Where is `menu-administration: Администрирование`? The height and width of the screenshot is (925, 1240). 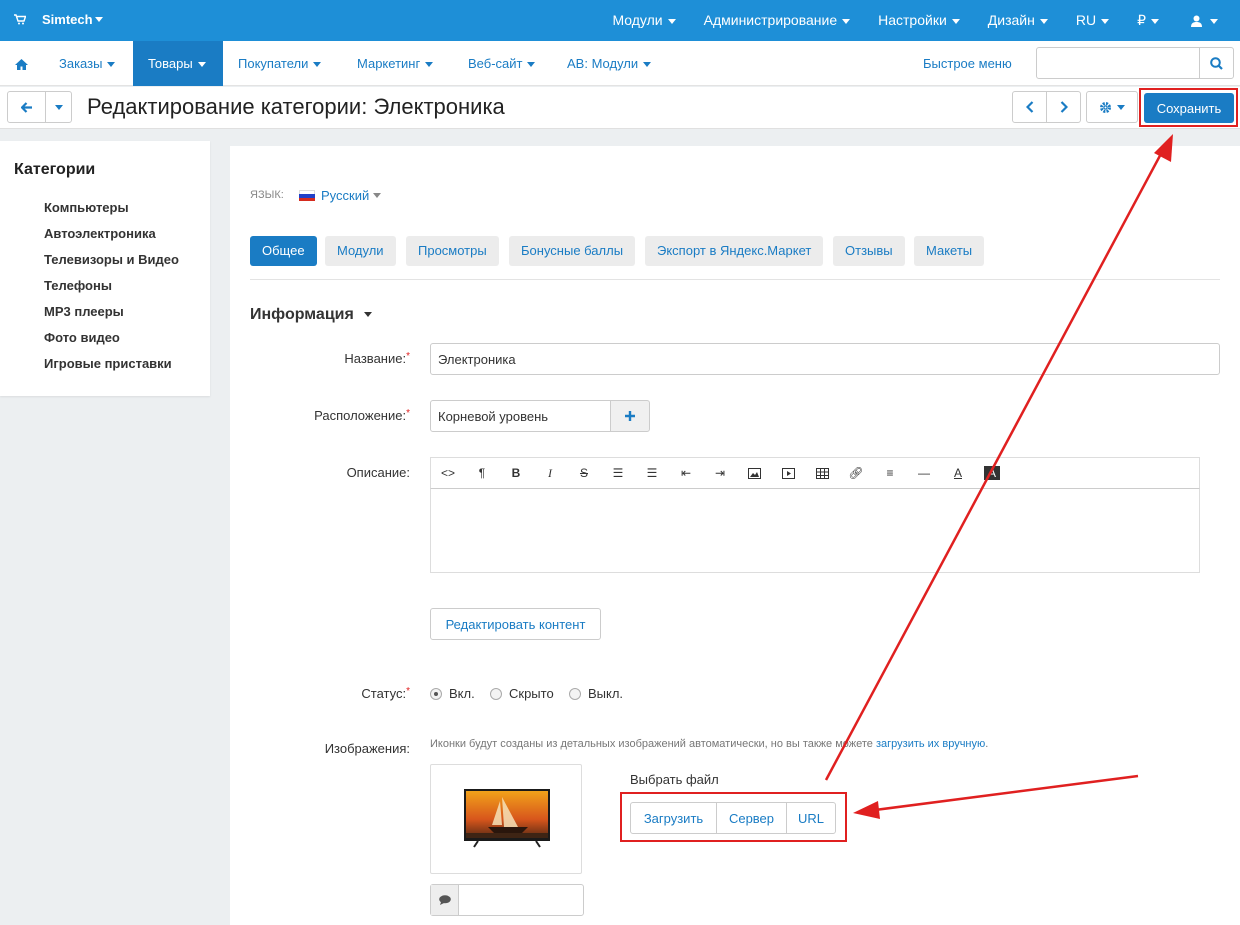 menu-administration: Администрирование is located at coordinates (777, 20).